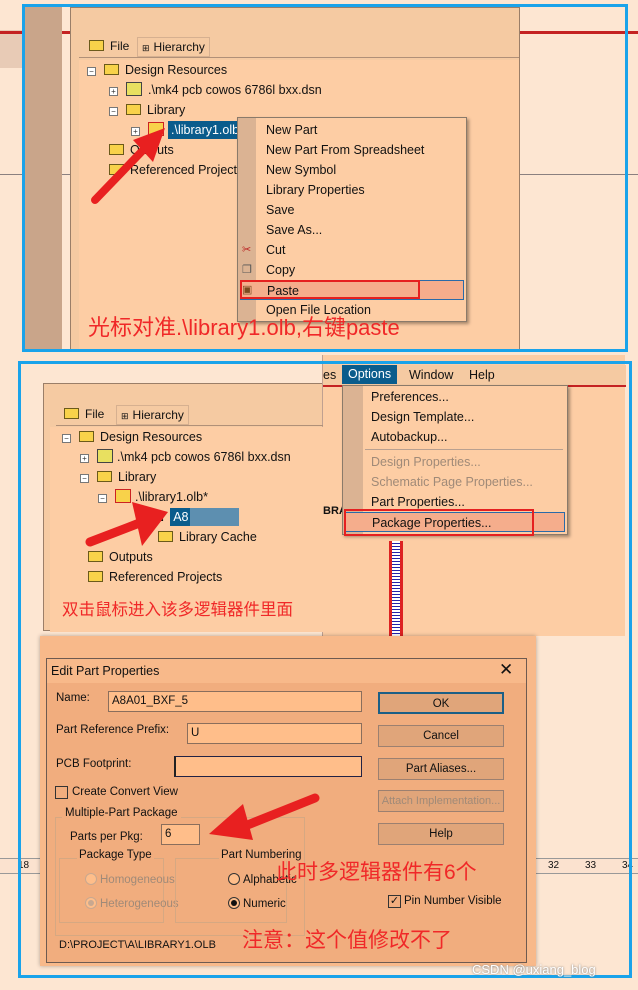 Image resolution: width=638 pixels, height=990 pixels. What do you see at coordinates (534, 969) in the screenshot?
I see `watermark: CSDN @uxiang_blog` at bounding box center [534, 969].